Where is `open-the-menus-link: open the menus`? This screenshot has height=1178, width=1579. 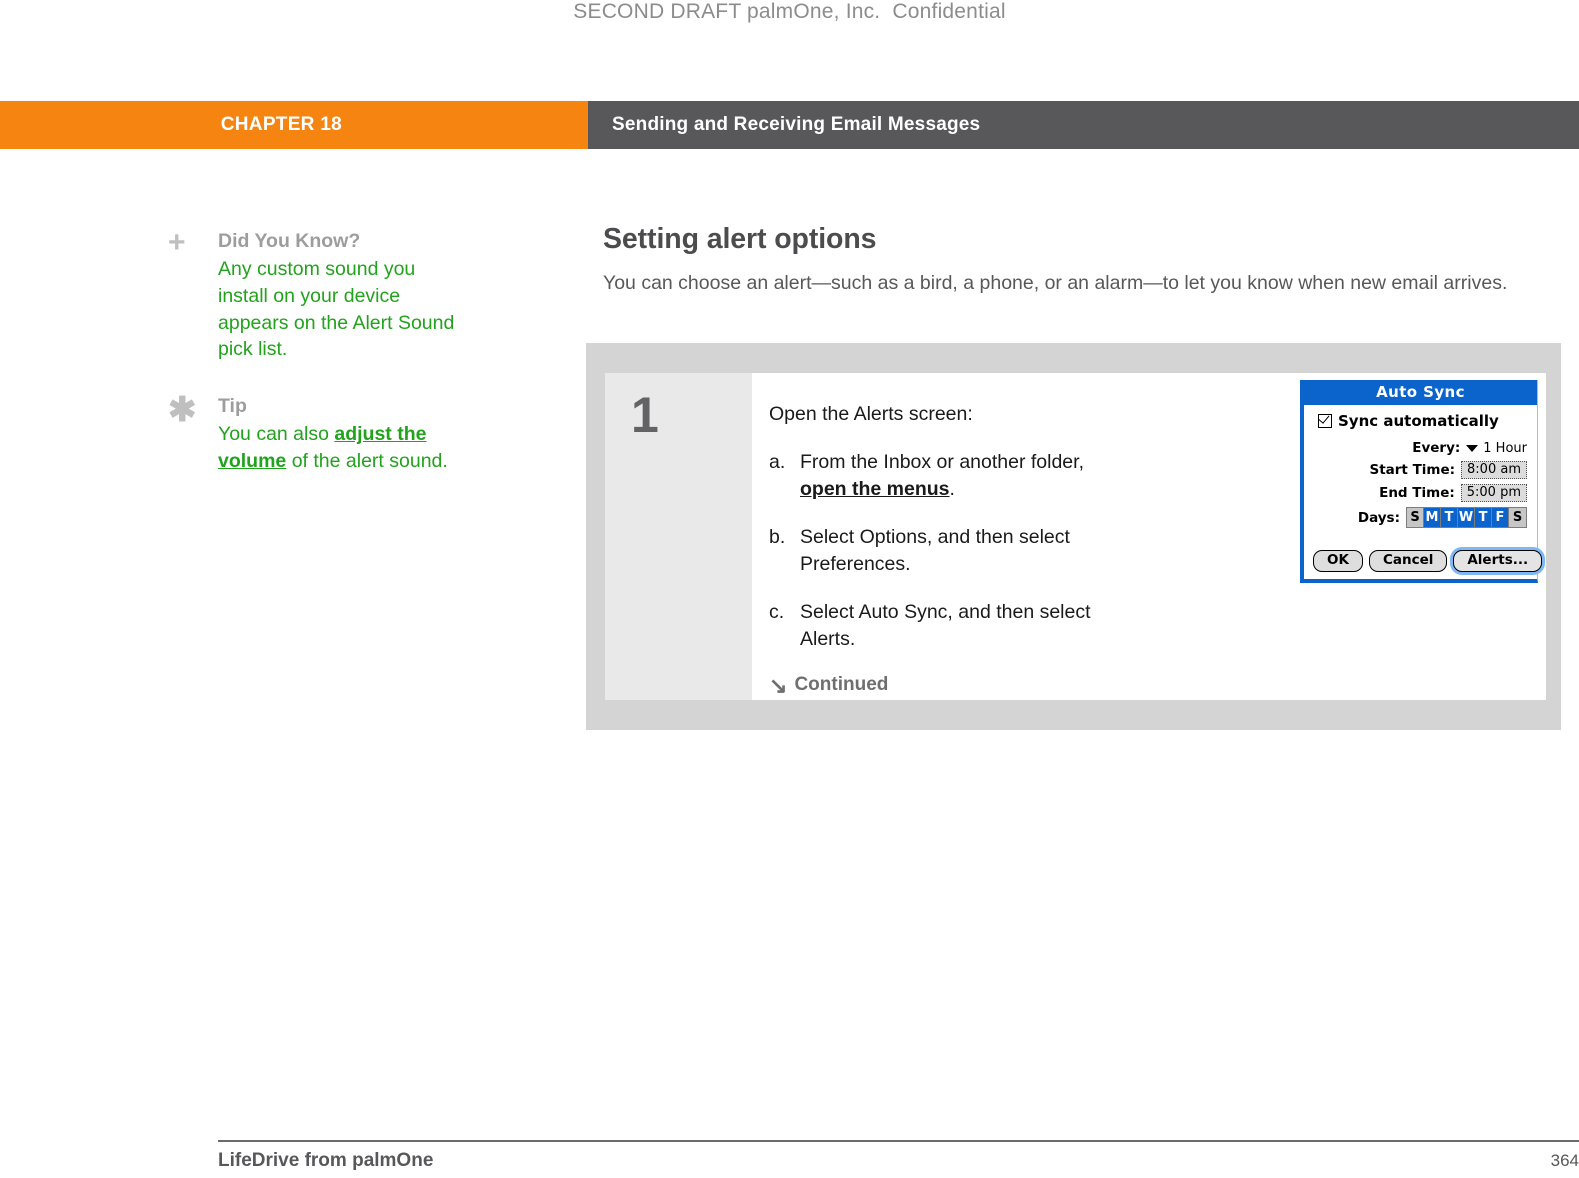
open-the-menus-link: open the menus is located at coordinates (875, 489).